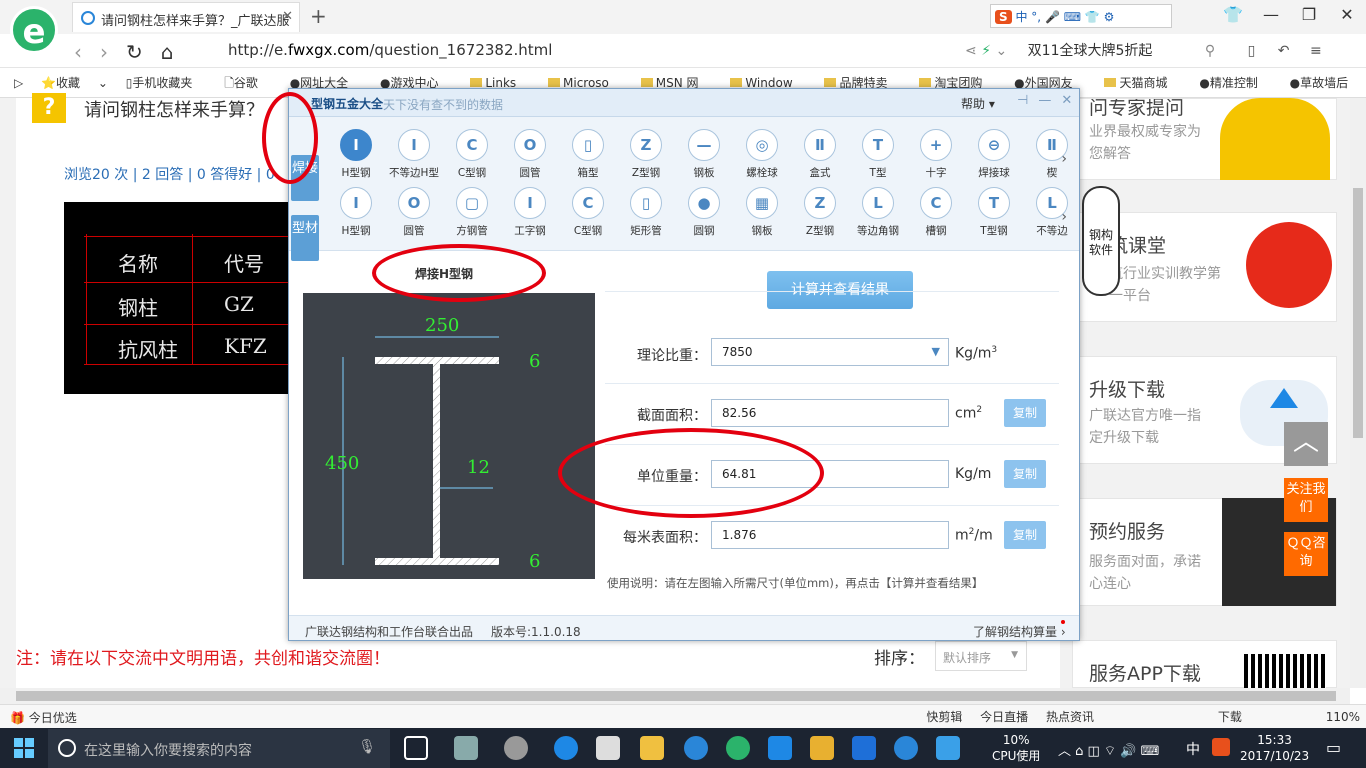  What do you see at coordinates (1027, 100) in the screenshot?
I see `pin-icon: ⊣` at bounding box center [1027, 100].